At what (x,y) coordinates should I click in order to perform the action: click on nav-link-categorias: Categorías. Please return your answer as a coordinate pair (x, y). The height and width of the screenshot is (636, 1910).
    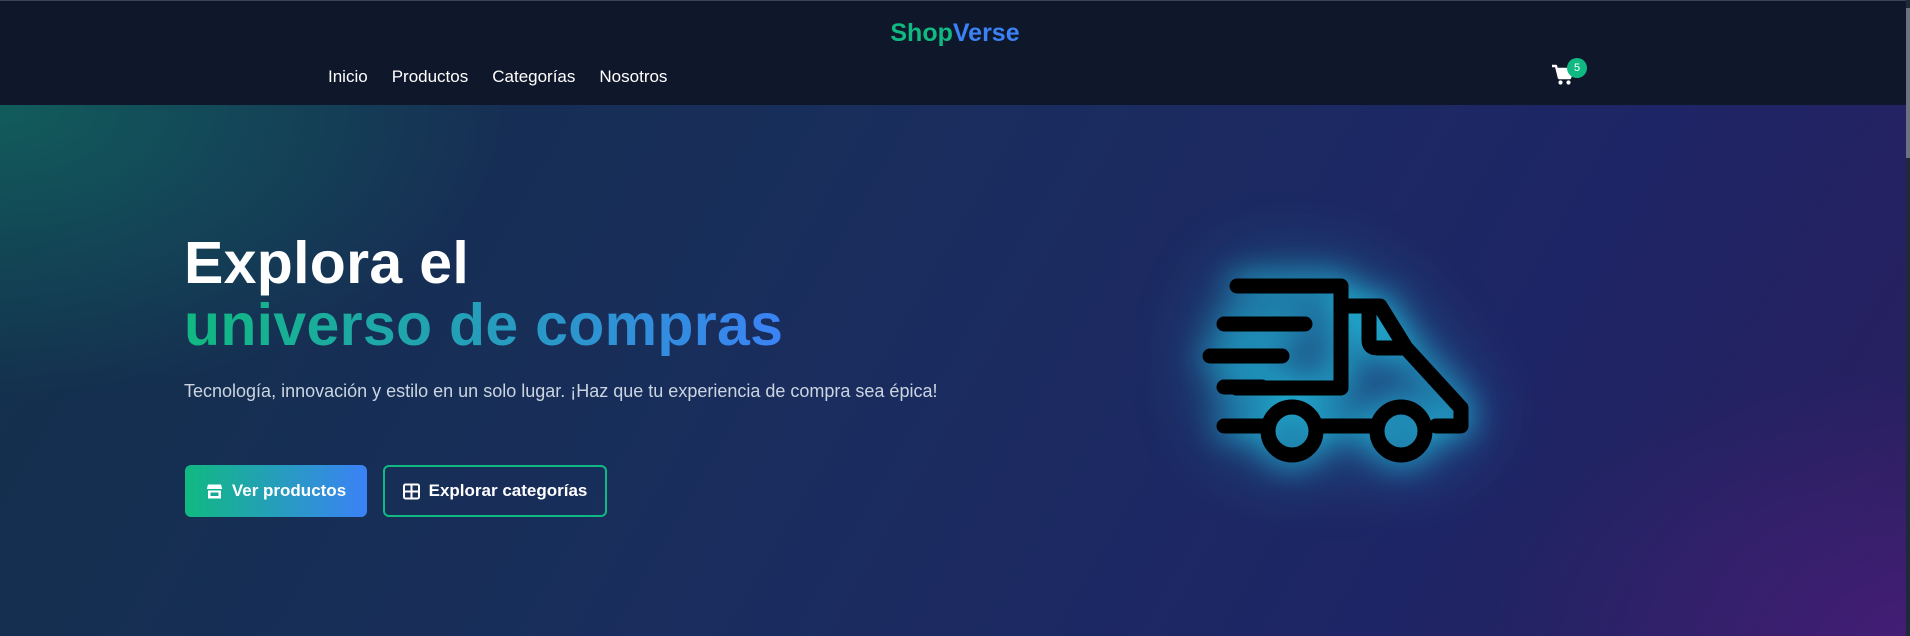
    Looking at the image, I should click on (533, 77).